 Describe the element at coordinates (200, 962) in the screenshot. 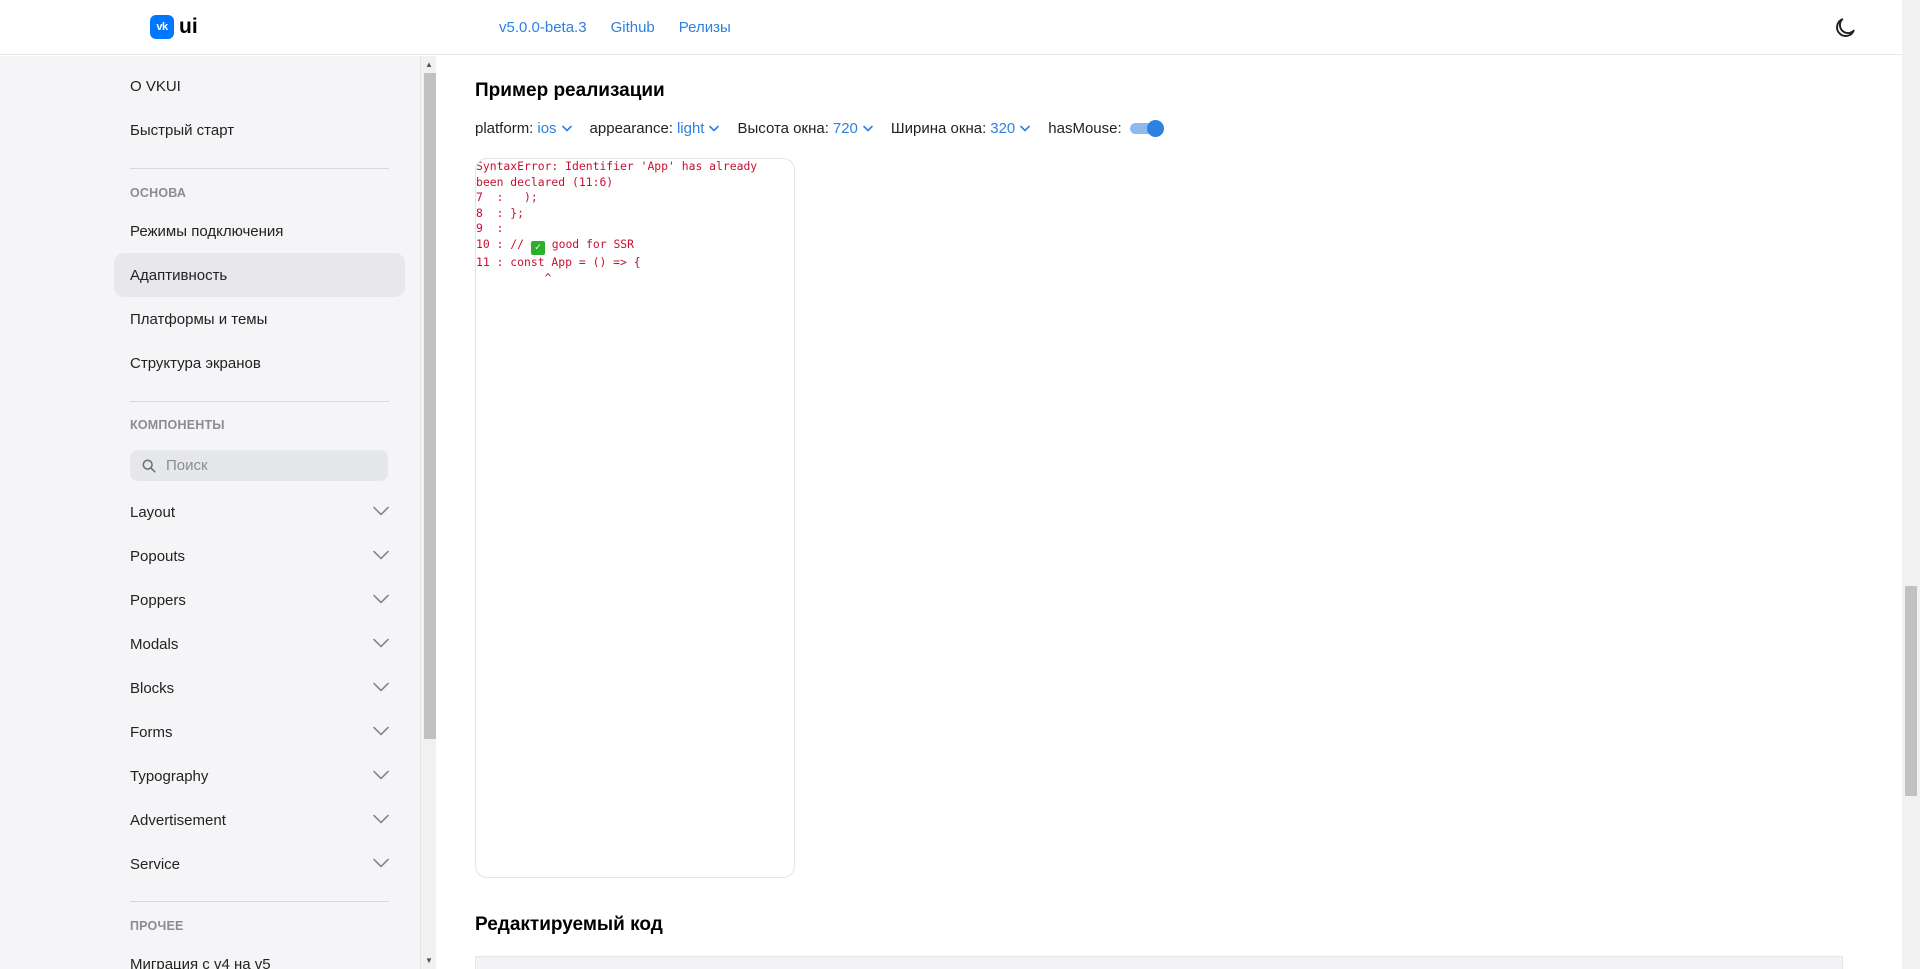

I see `sidebar-item-label: Миграция с v4 на v5` at that location.